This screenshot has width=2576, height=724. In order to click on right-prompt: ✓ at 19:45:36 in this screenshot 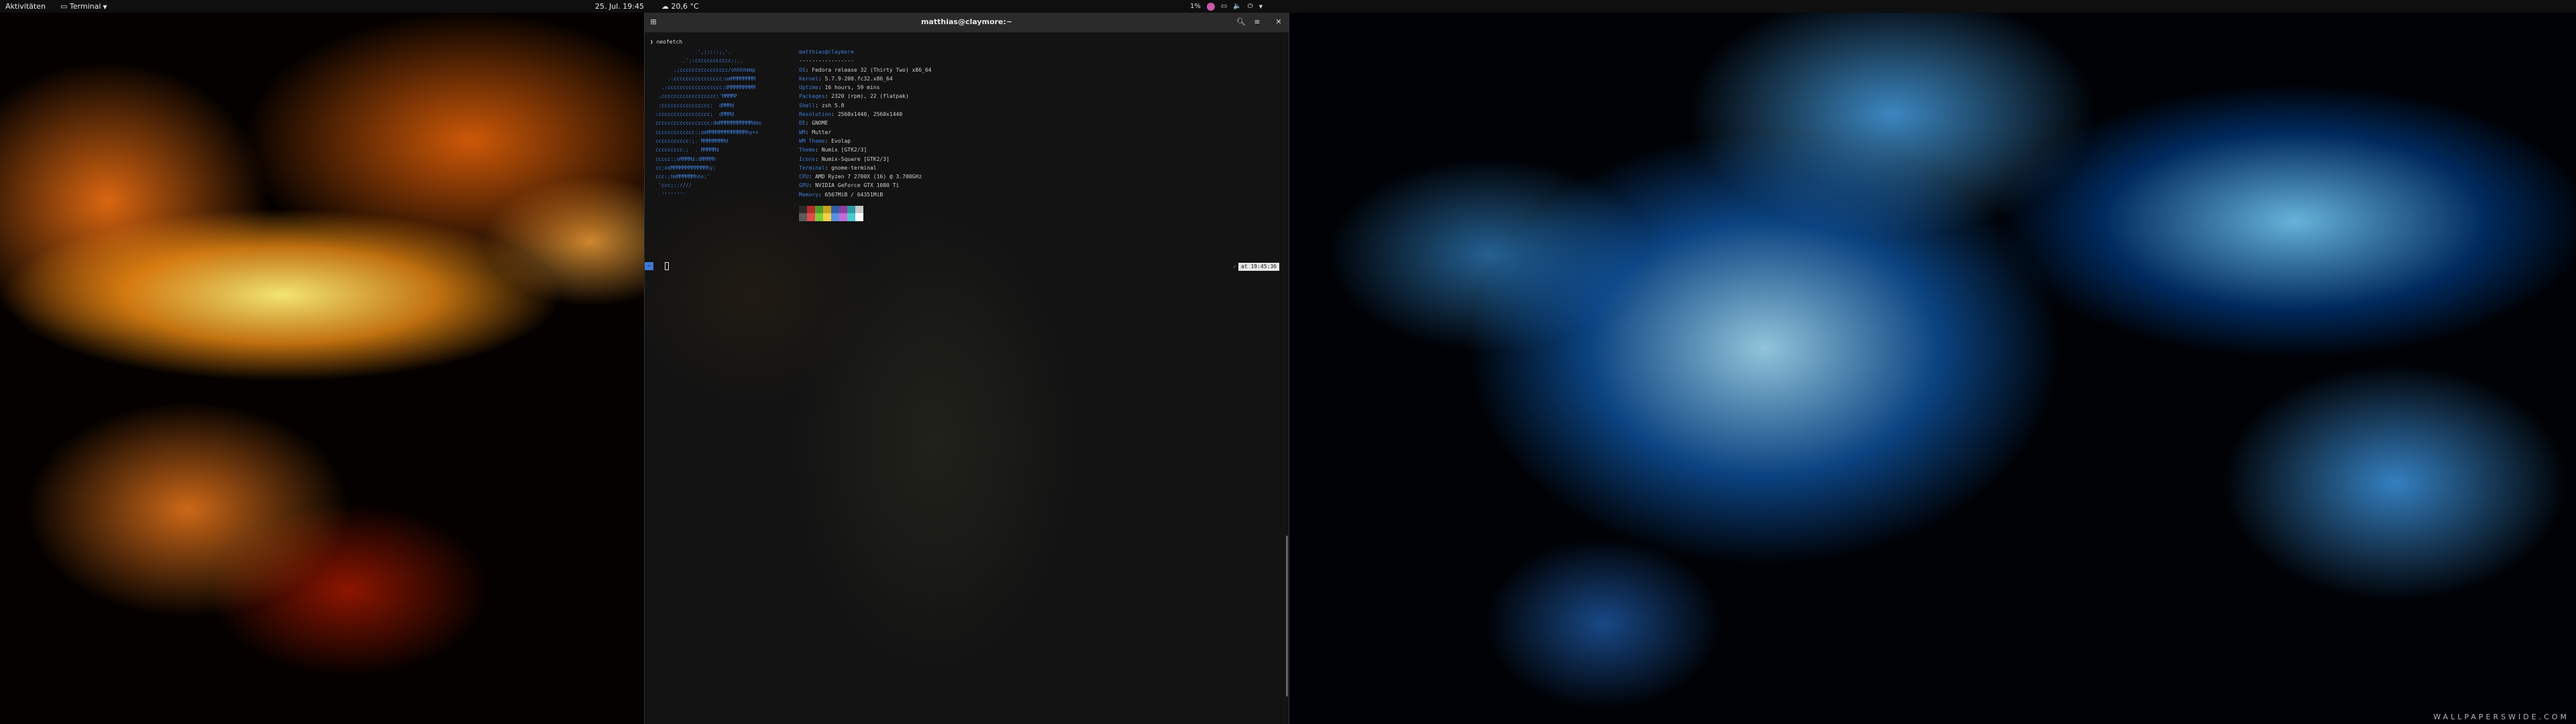, I will do `click(1256, 266)`.